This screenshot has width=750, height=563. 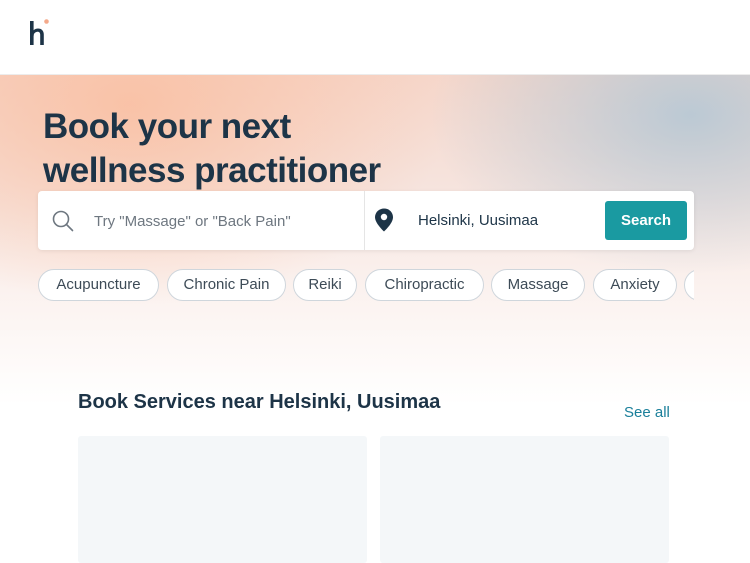 I want to click on h-logo-icon, so click(x=40, y=33).